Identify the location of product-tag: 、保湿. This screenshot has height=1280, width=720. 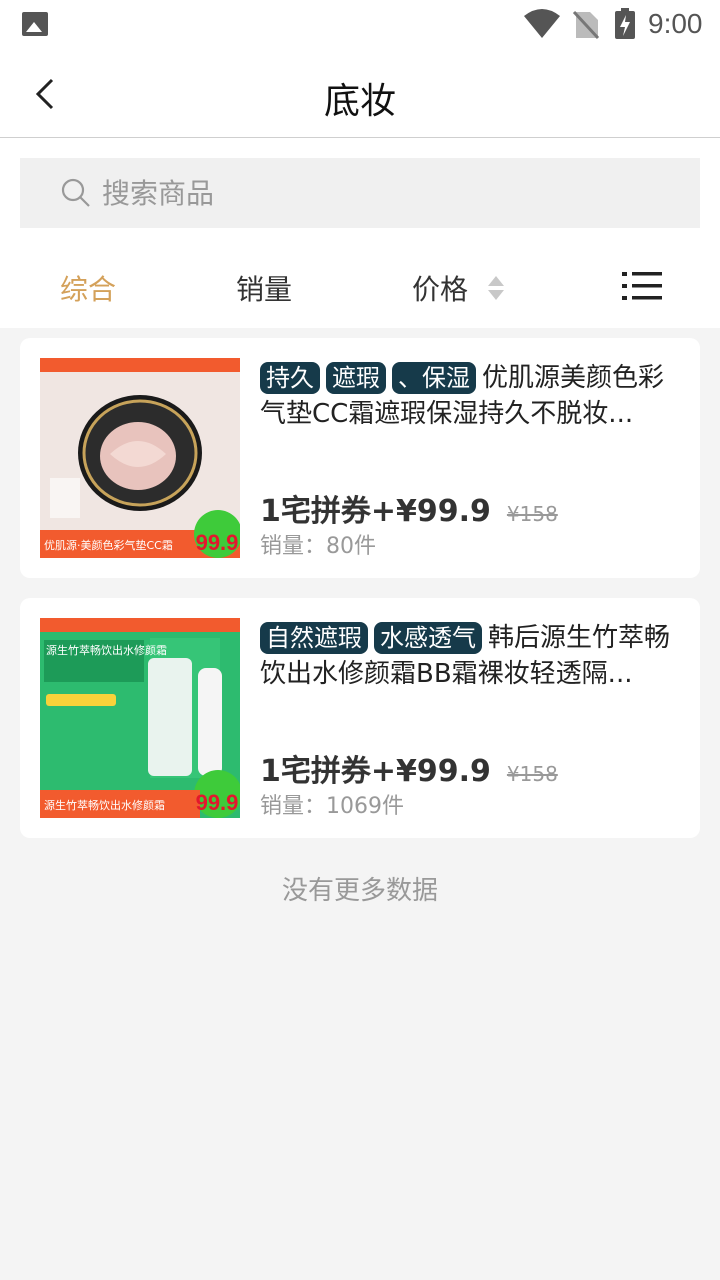
(434, 378).